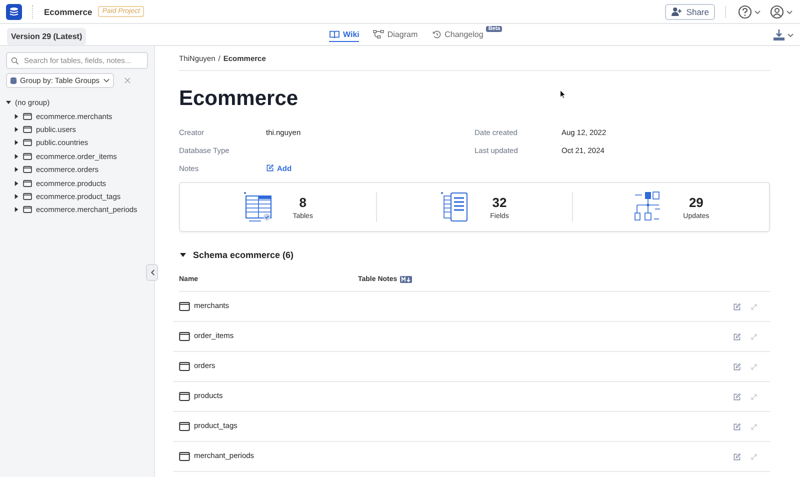 The image size is (800, 477). I want to click on caret-down-icon, so click(183, 255).